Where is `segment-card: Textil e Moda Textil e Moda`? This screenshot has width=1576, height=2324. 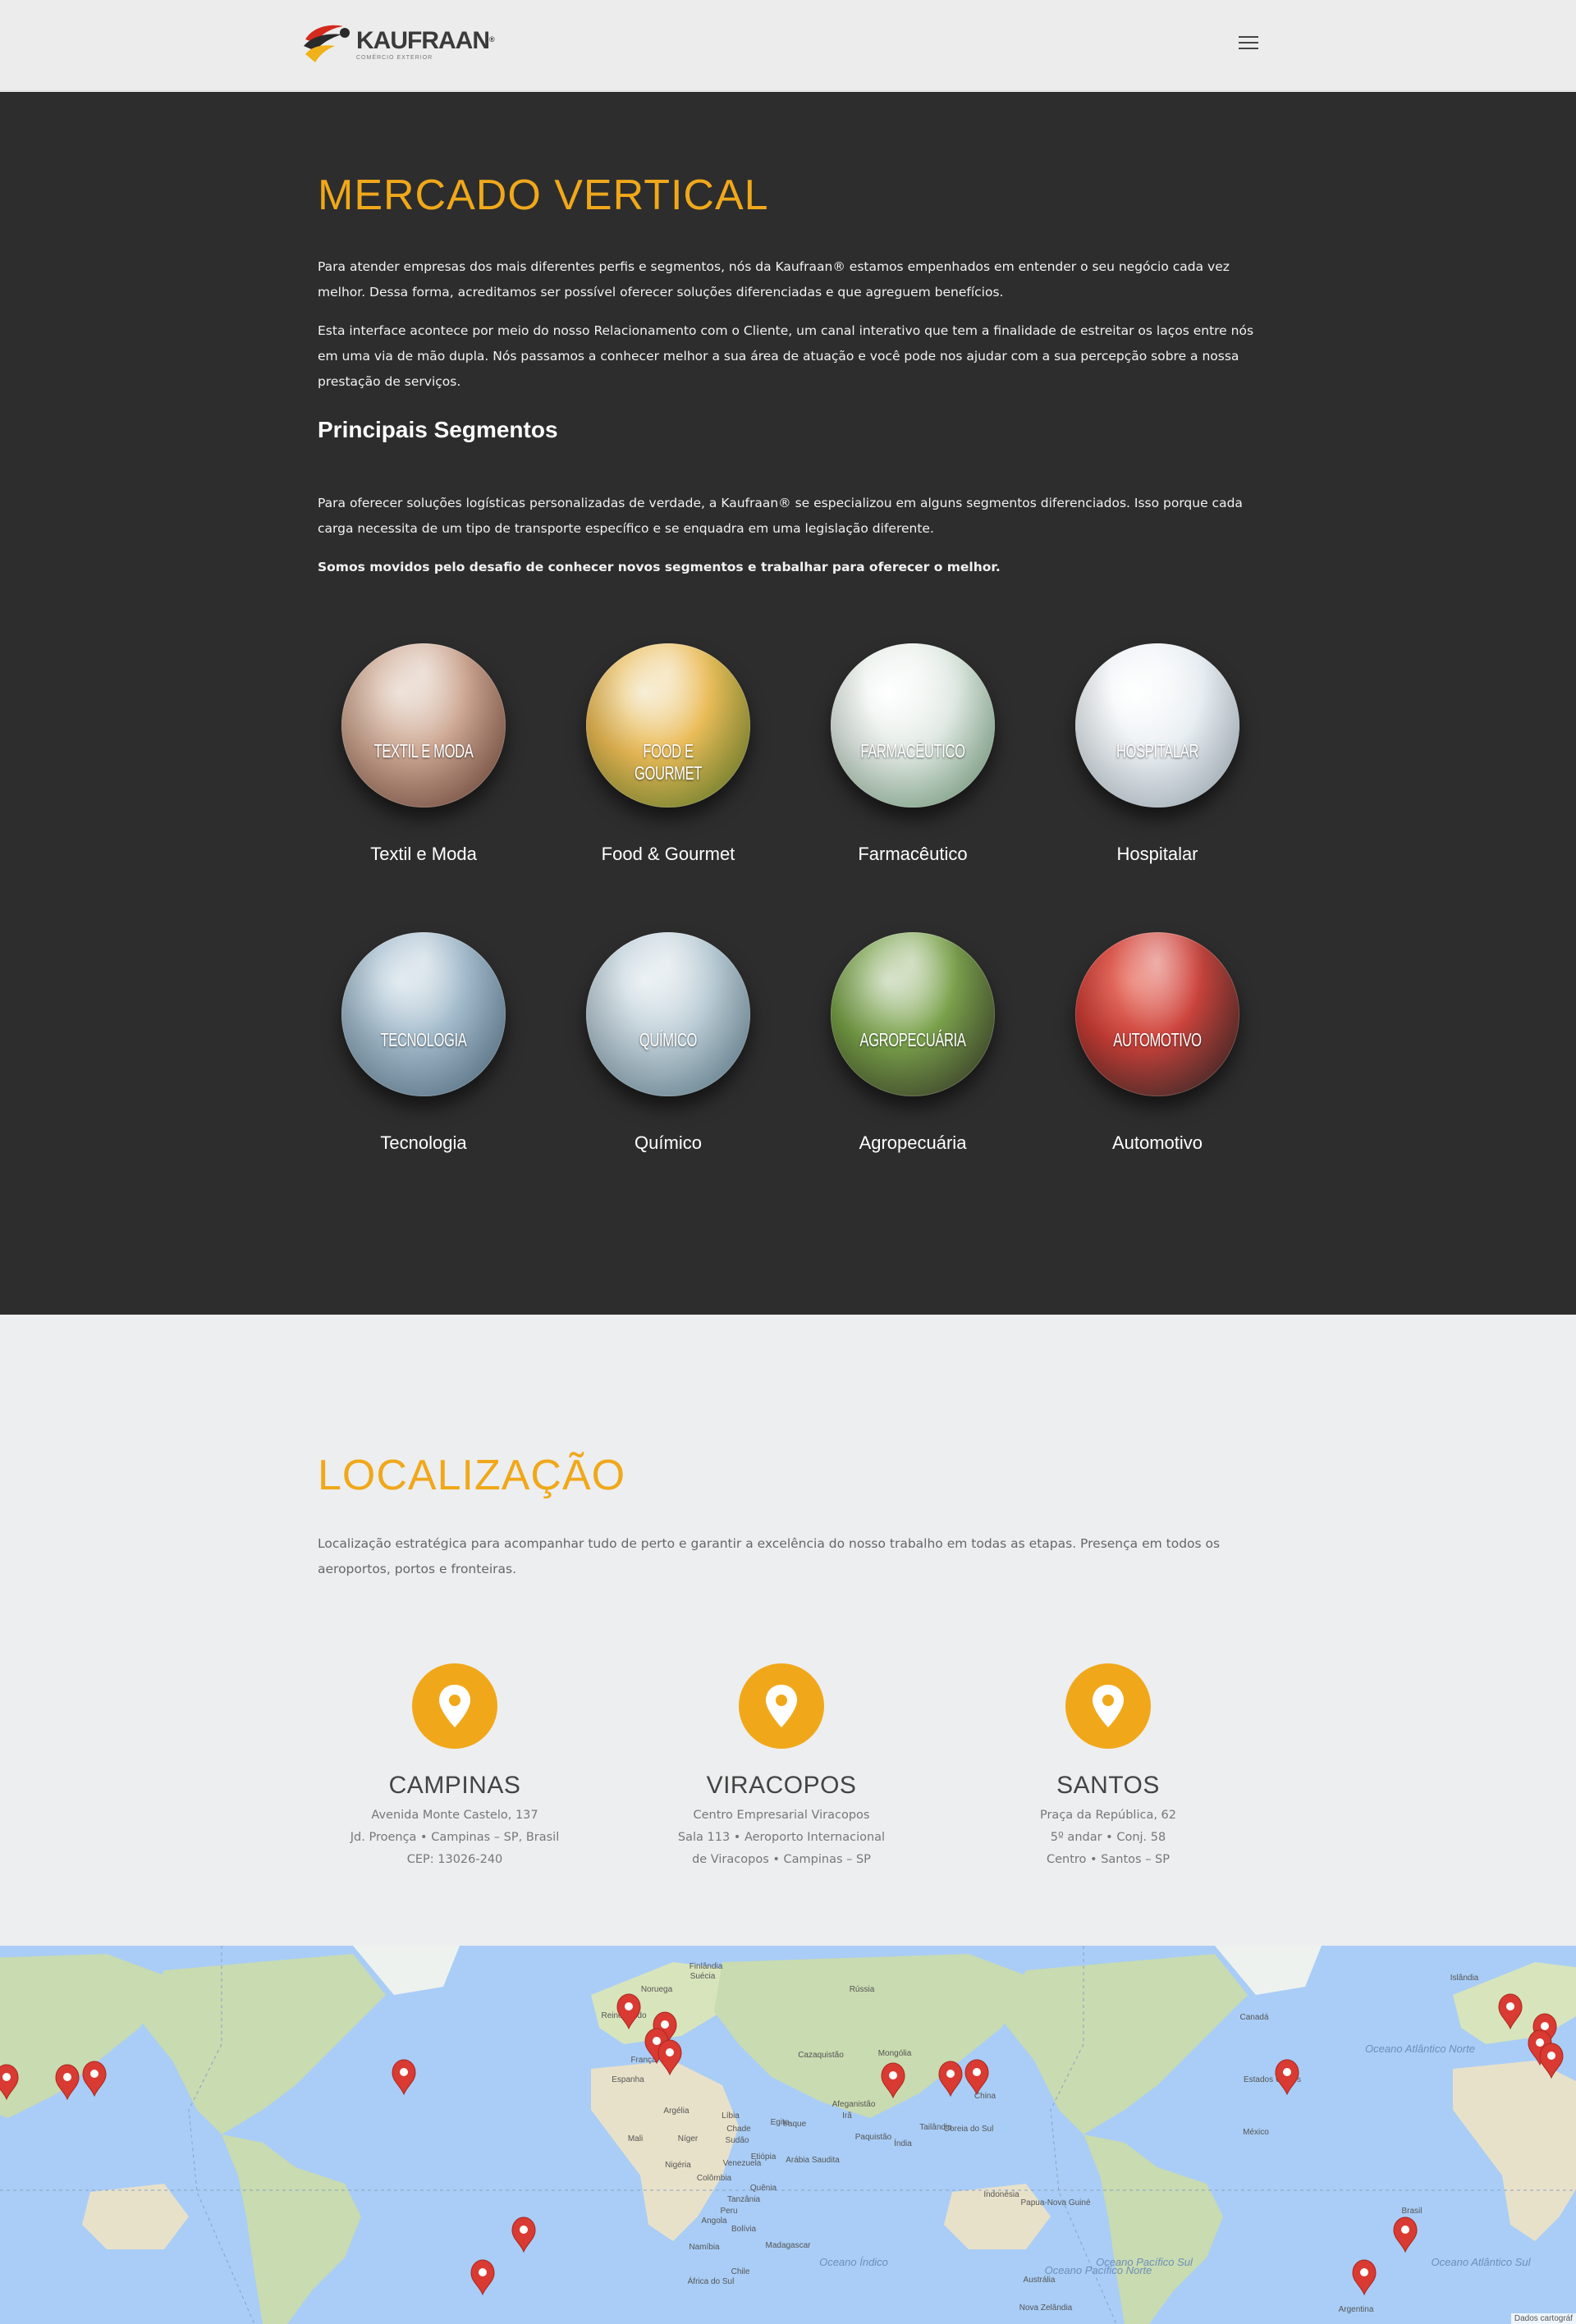
segment-card: Textil e Moda Textil e Moda is located at coordinates (423, 787).